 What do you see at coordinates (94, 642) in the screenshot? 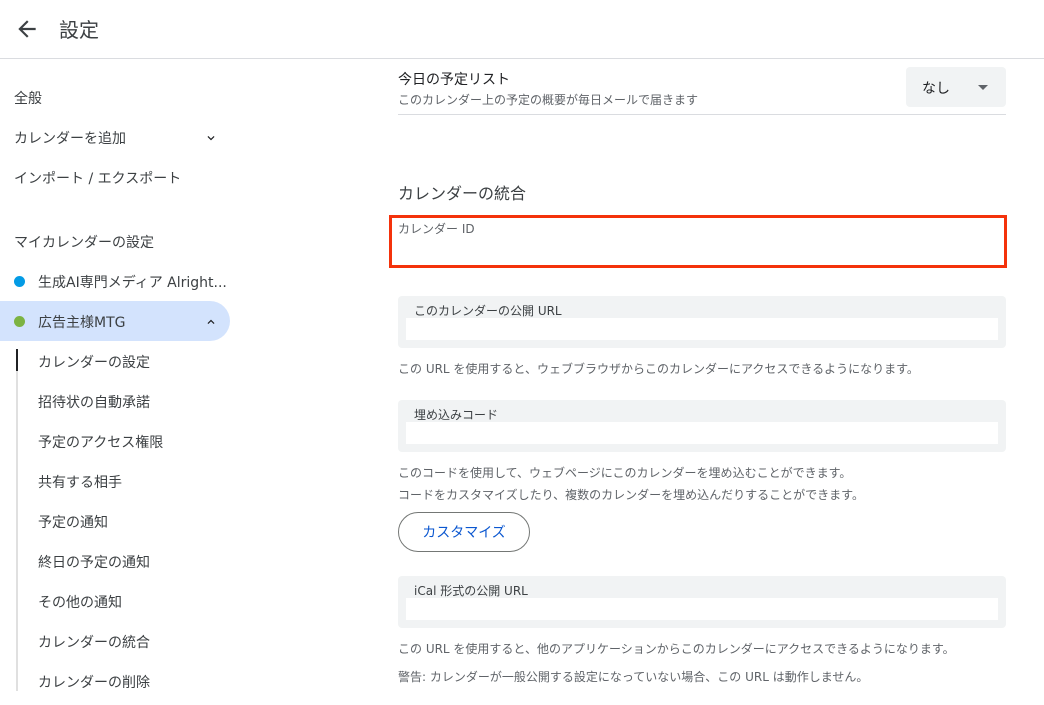
I see `sidebar-sub-item: カレンダーの統合` at bounding box center [94, 642].